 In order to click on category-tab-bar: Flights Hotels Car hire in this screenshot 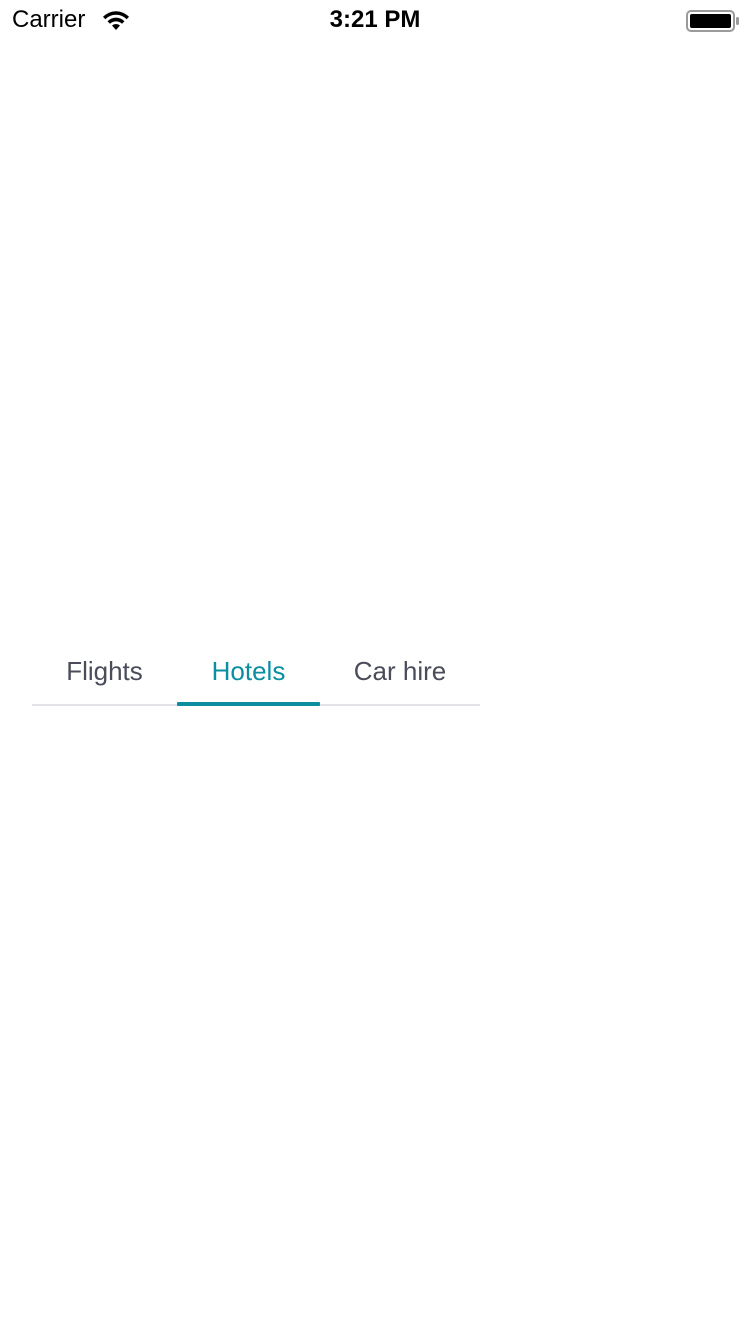, I will do `click(256, 673)`.